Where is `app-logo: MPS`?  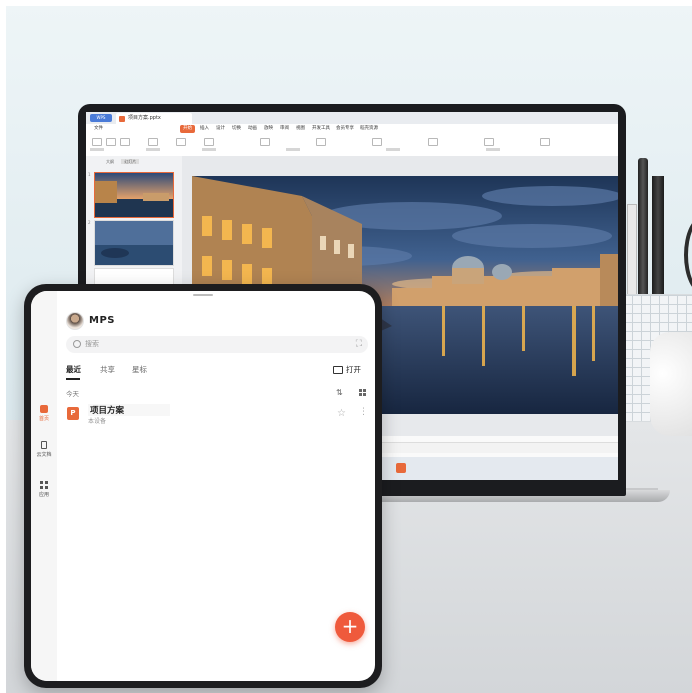 app-logo: MPS is located at coordinates (102, 320).